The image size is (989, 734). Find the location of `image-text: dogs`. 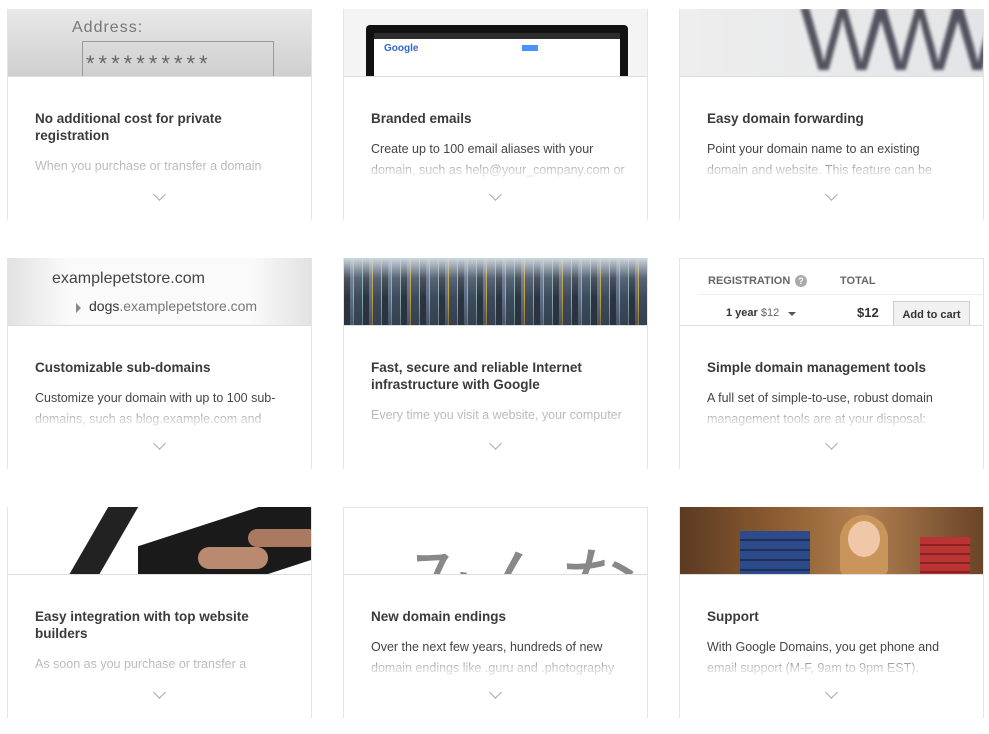

image-text: dogs is located at coordinates (104, 306).